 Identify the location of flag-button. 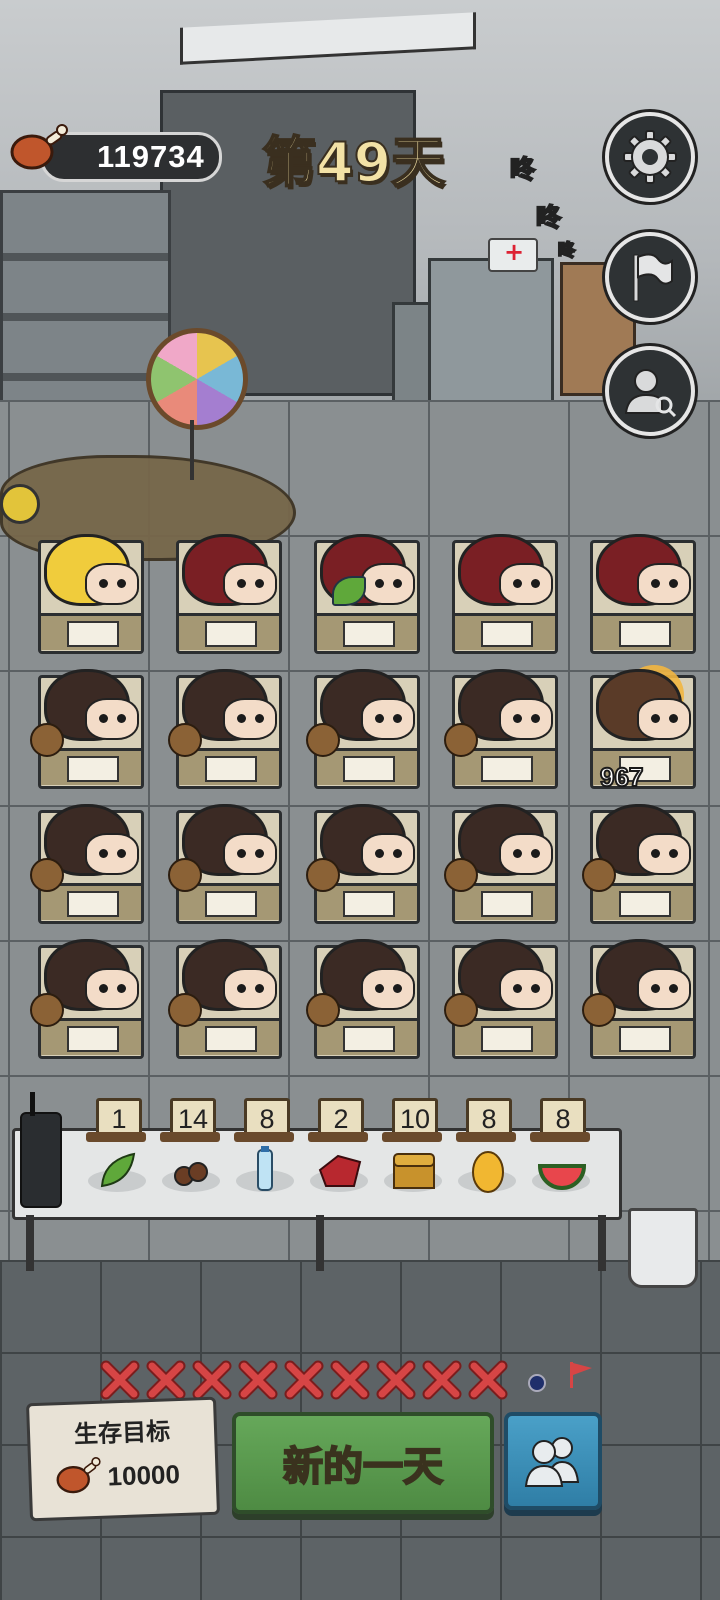
(650, 277).